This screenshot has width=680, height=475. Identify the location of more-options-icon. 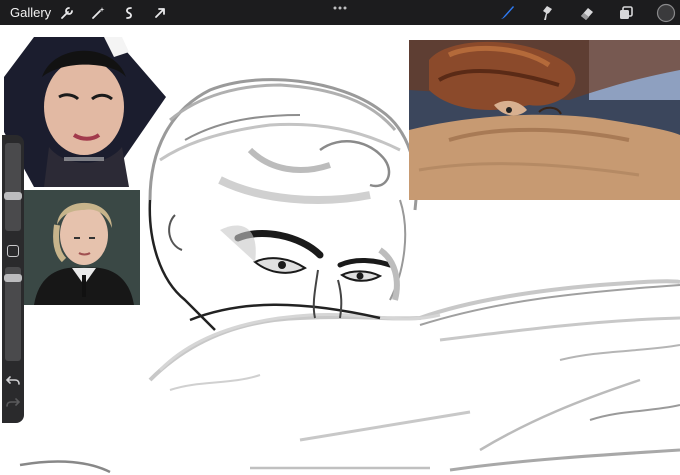
(340, 8).